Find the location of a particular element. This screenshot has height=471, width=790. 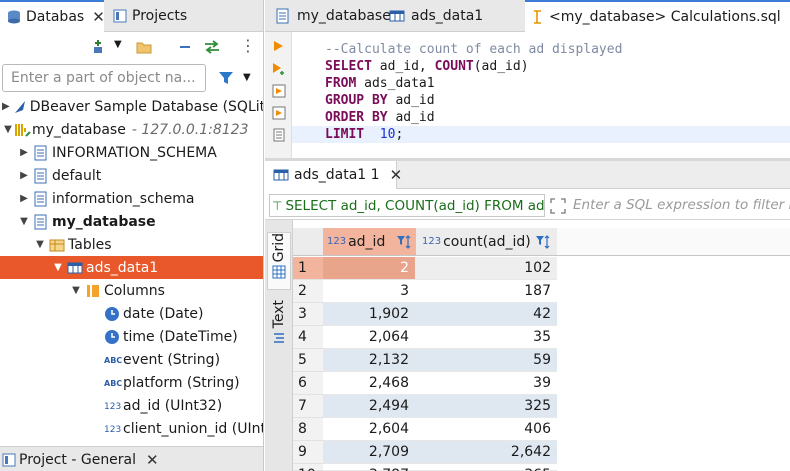

tree-item-column-time: time (DateTime) is located at coordinates (131, 336).